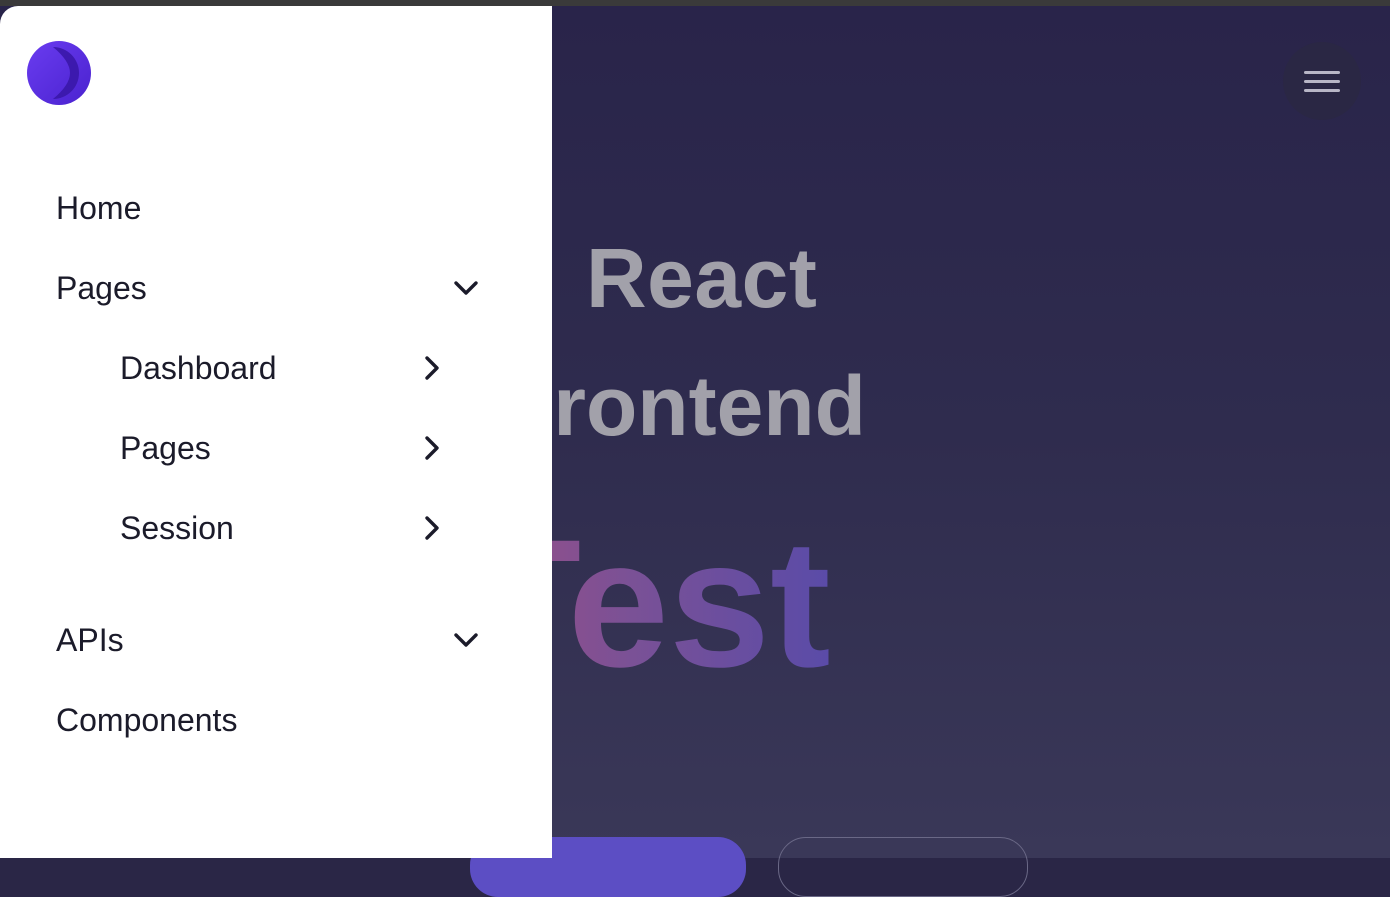  What do you see at coordinates (684, 406) in the screenshot?
I see `hero-title-line-2: Frontend` at bounding box center [684, 406].